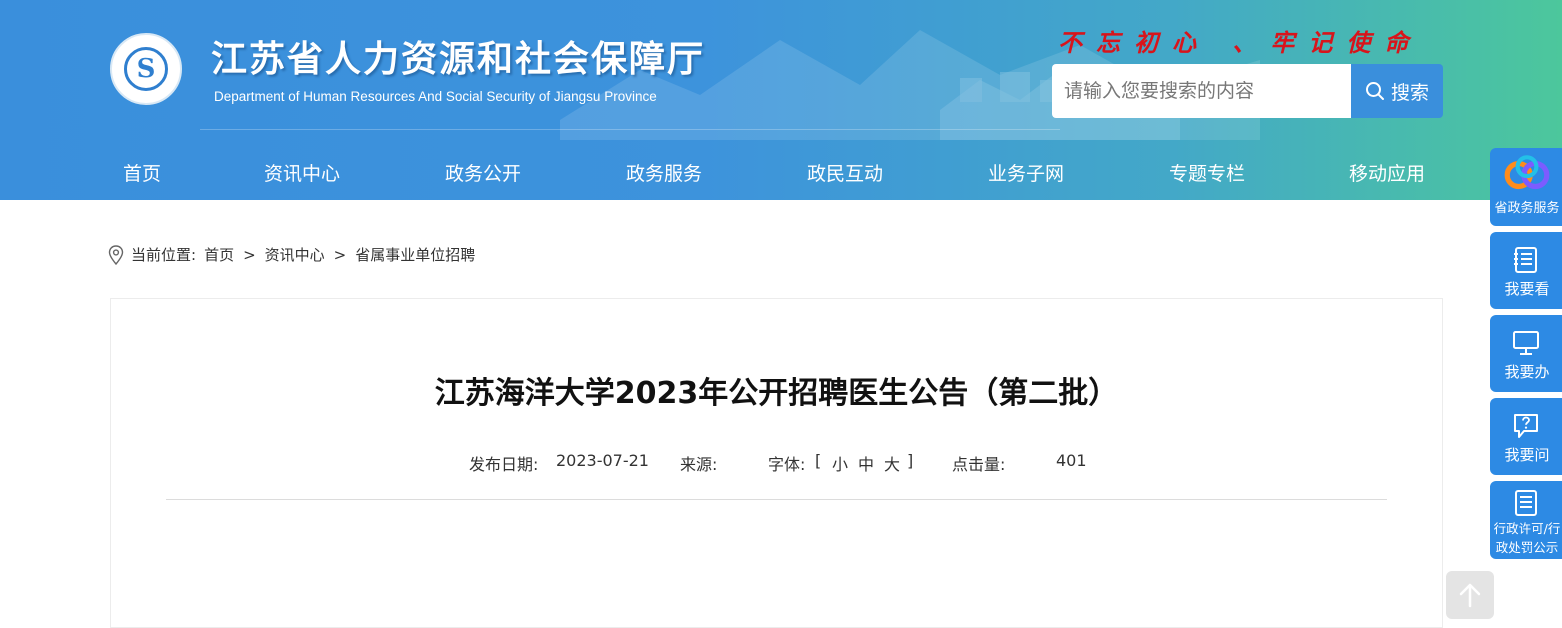 The width and height of the screenshot is (1562, 628). Describe the element at coordinates (776, 393) in the screenshot. I see `article-title: 江苏海洋大学2023年公开招聘医生公告（第二批）` at that location.